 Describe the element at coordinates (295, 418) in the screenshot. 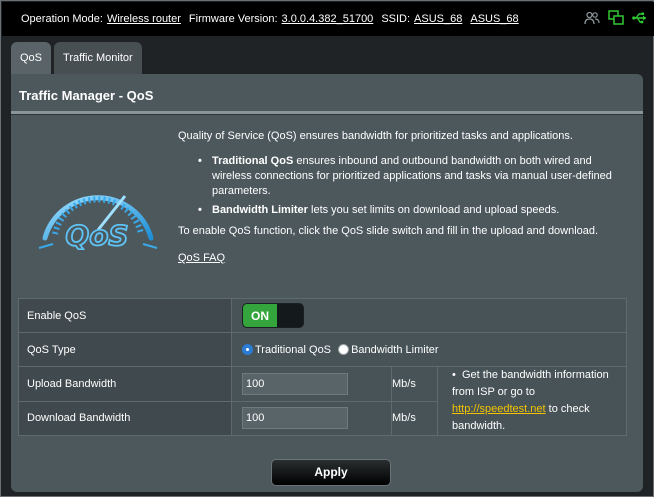

I see `download-bandwidth-input` at that location.